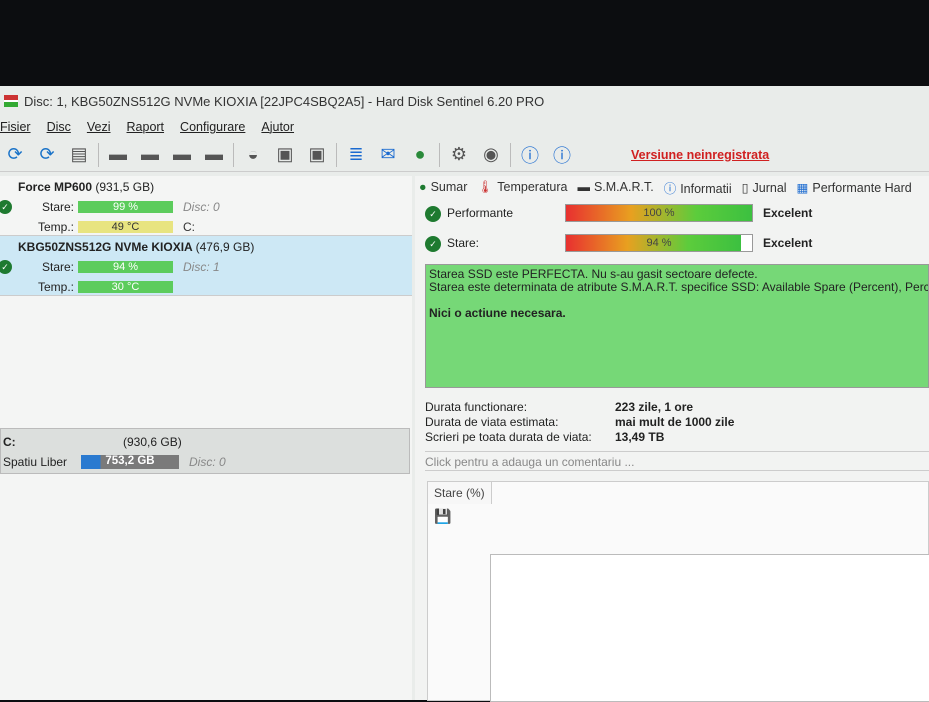 The height and width of the screenshot is (702, 929). I want to click on disk-schedule-icon: ▬, so click(150, 155).